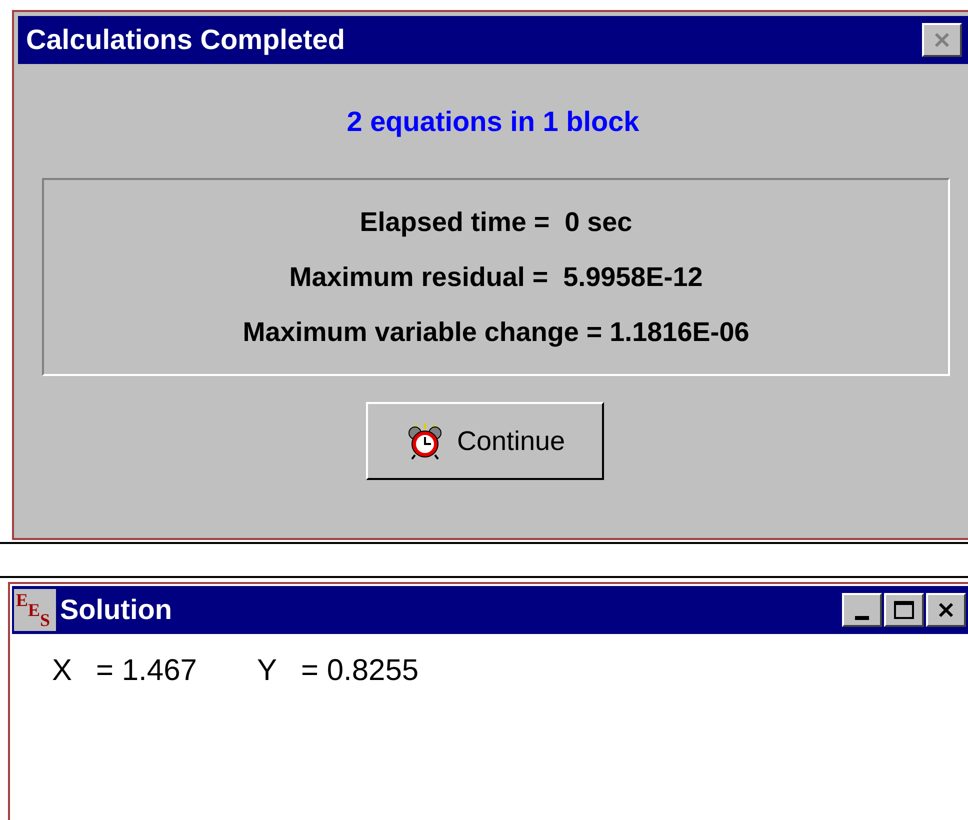  I want to click on variable-name: Y, so click(266, 671).